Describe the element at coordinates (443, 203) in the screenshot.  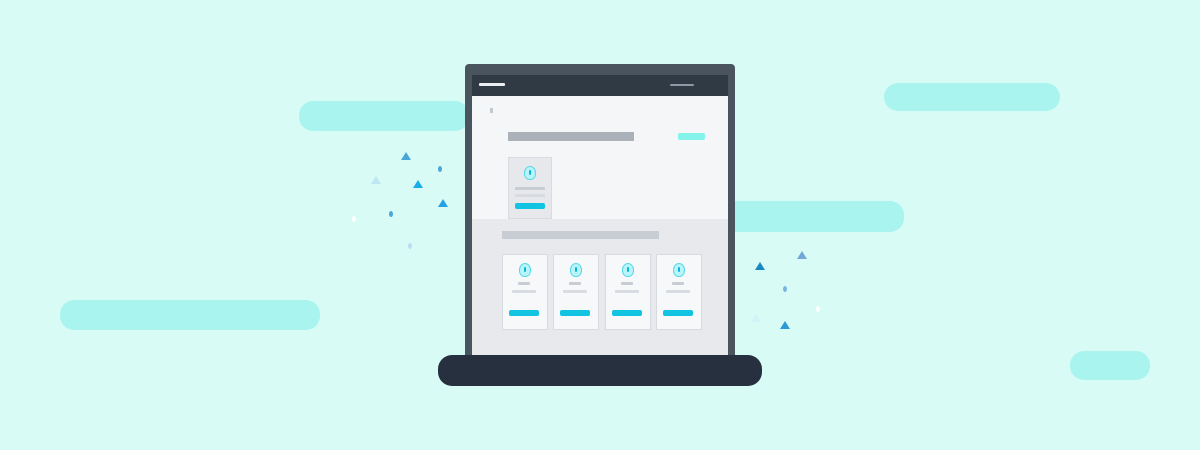
I see `spark-left-4-icon` at that location.